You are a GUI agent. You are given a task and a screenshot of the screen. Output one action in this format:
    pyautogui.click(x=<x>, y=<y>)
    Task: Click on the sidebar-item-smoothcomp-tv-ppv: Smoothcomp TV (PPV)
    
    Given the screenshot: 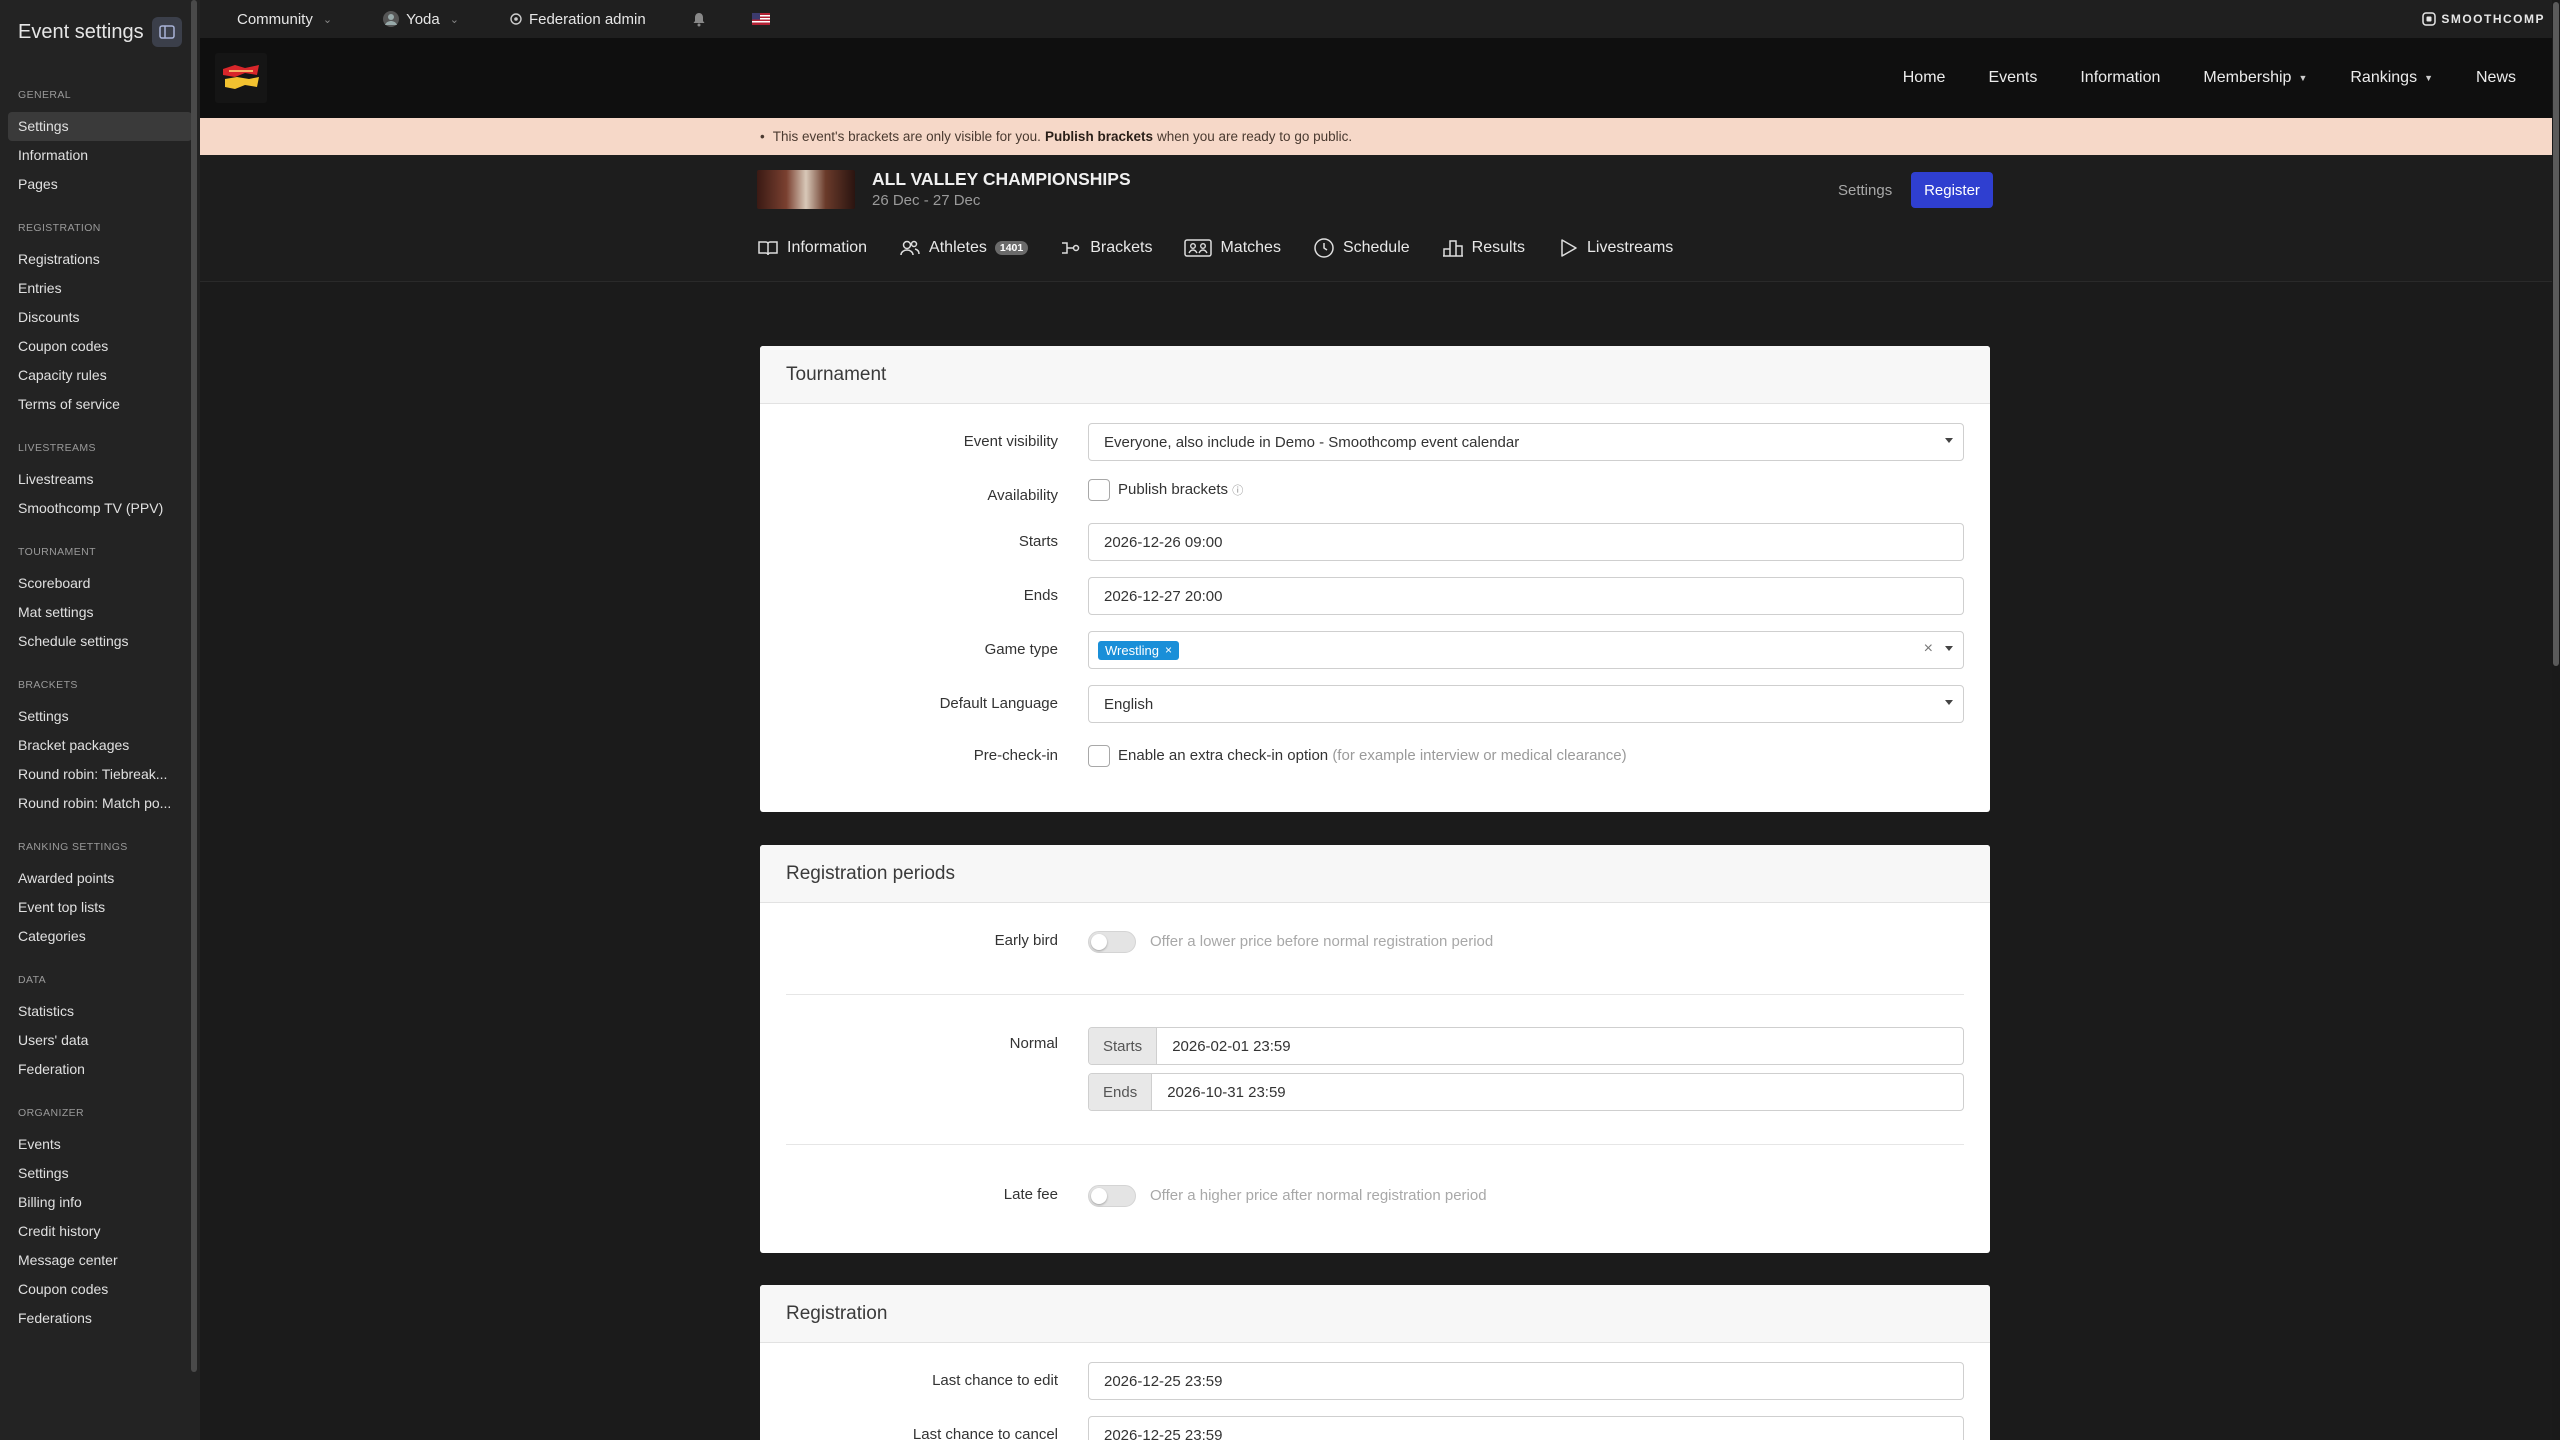 What is the action you would take?
    pyautogui.click(x=100, y=508)
    